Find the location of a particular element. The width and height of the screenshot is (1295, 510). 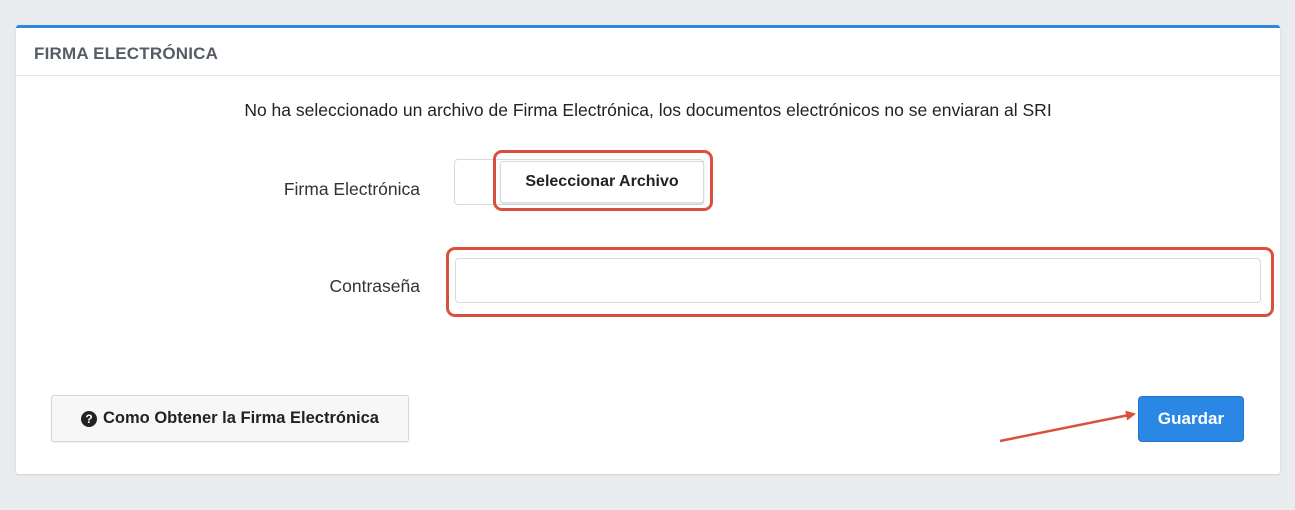

password-label: Contraseña is located at coordinates (374, 286).